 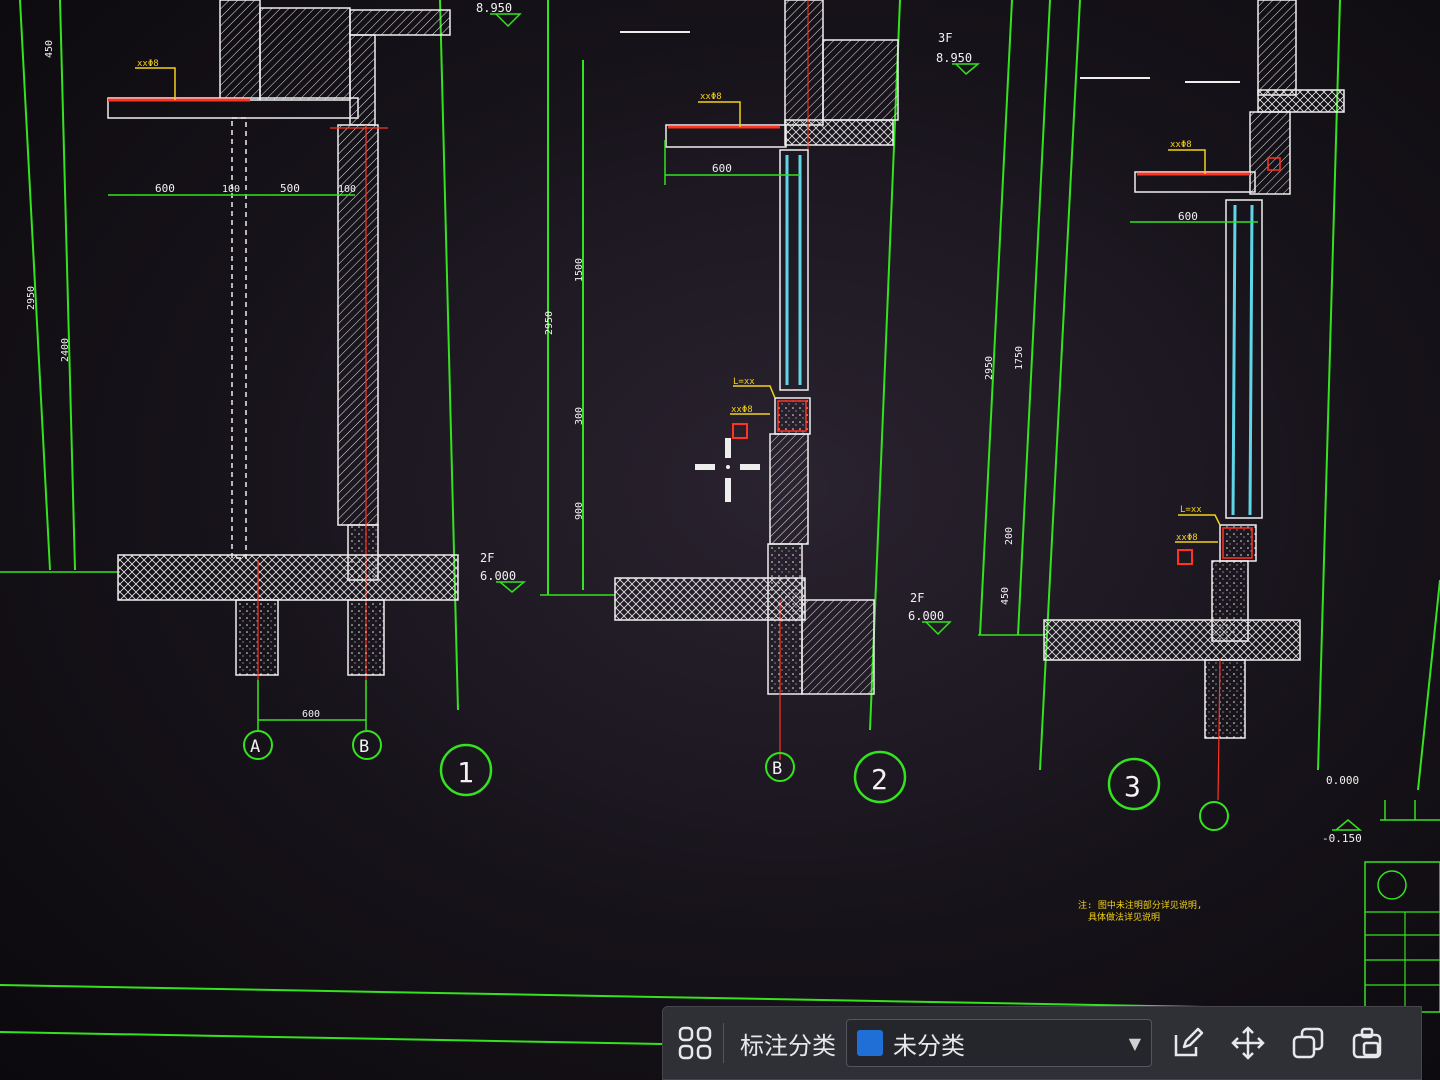 I want to click on dim-600-s2: 600, so click(x=722, y=168).